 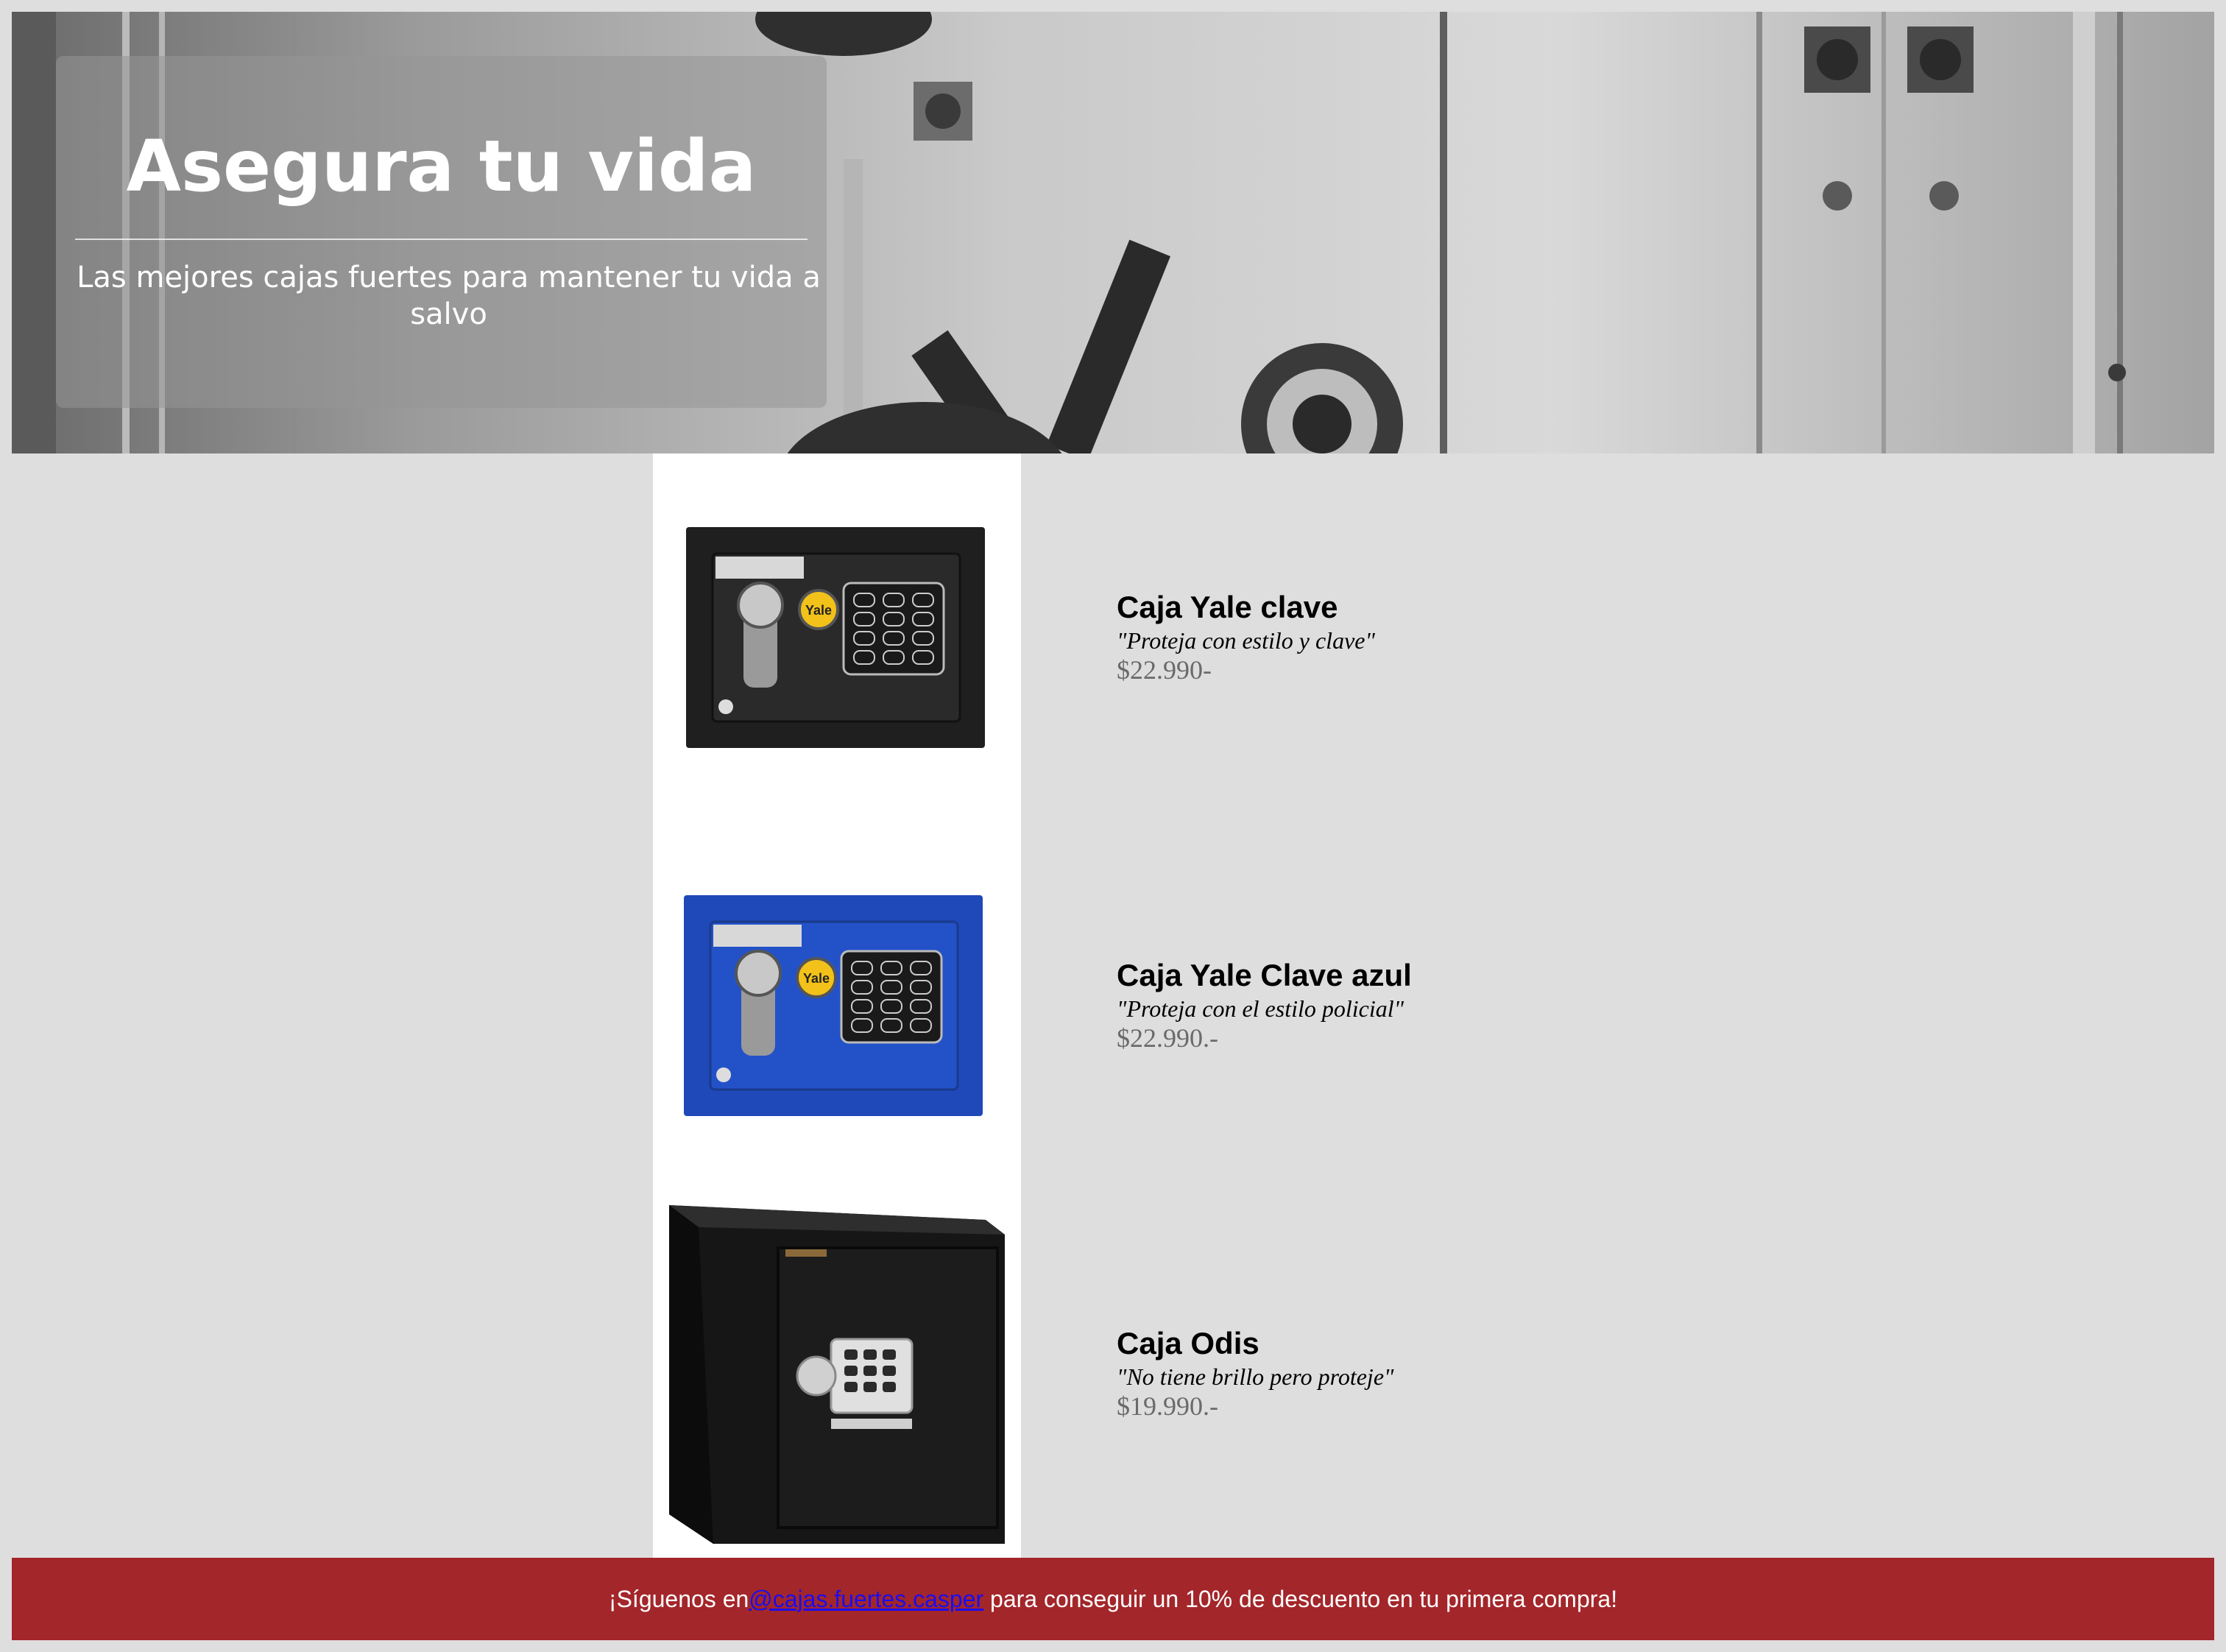 I want to click on product-name: Caja Yale clave, so click(x=1448, y=607).